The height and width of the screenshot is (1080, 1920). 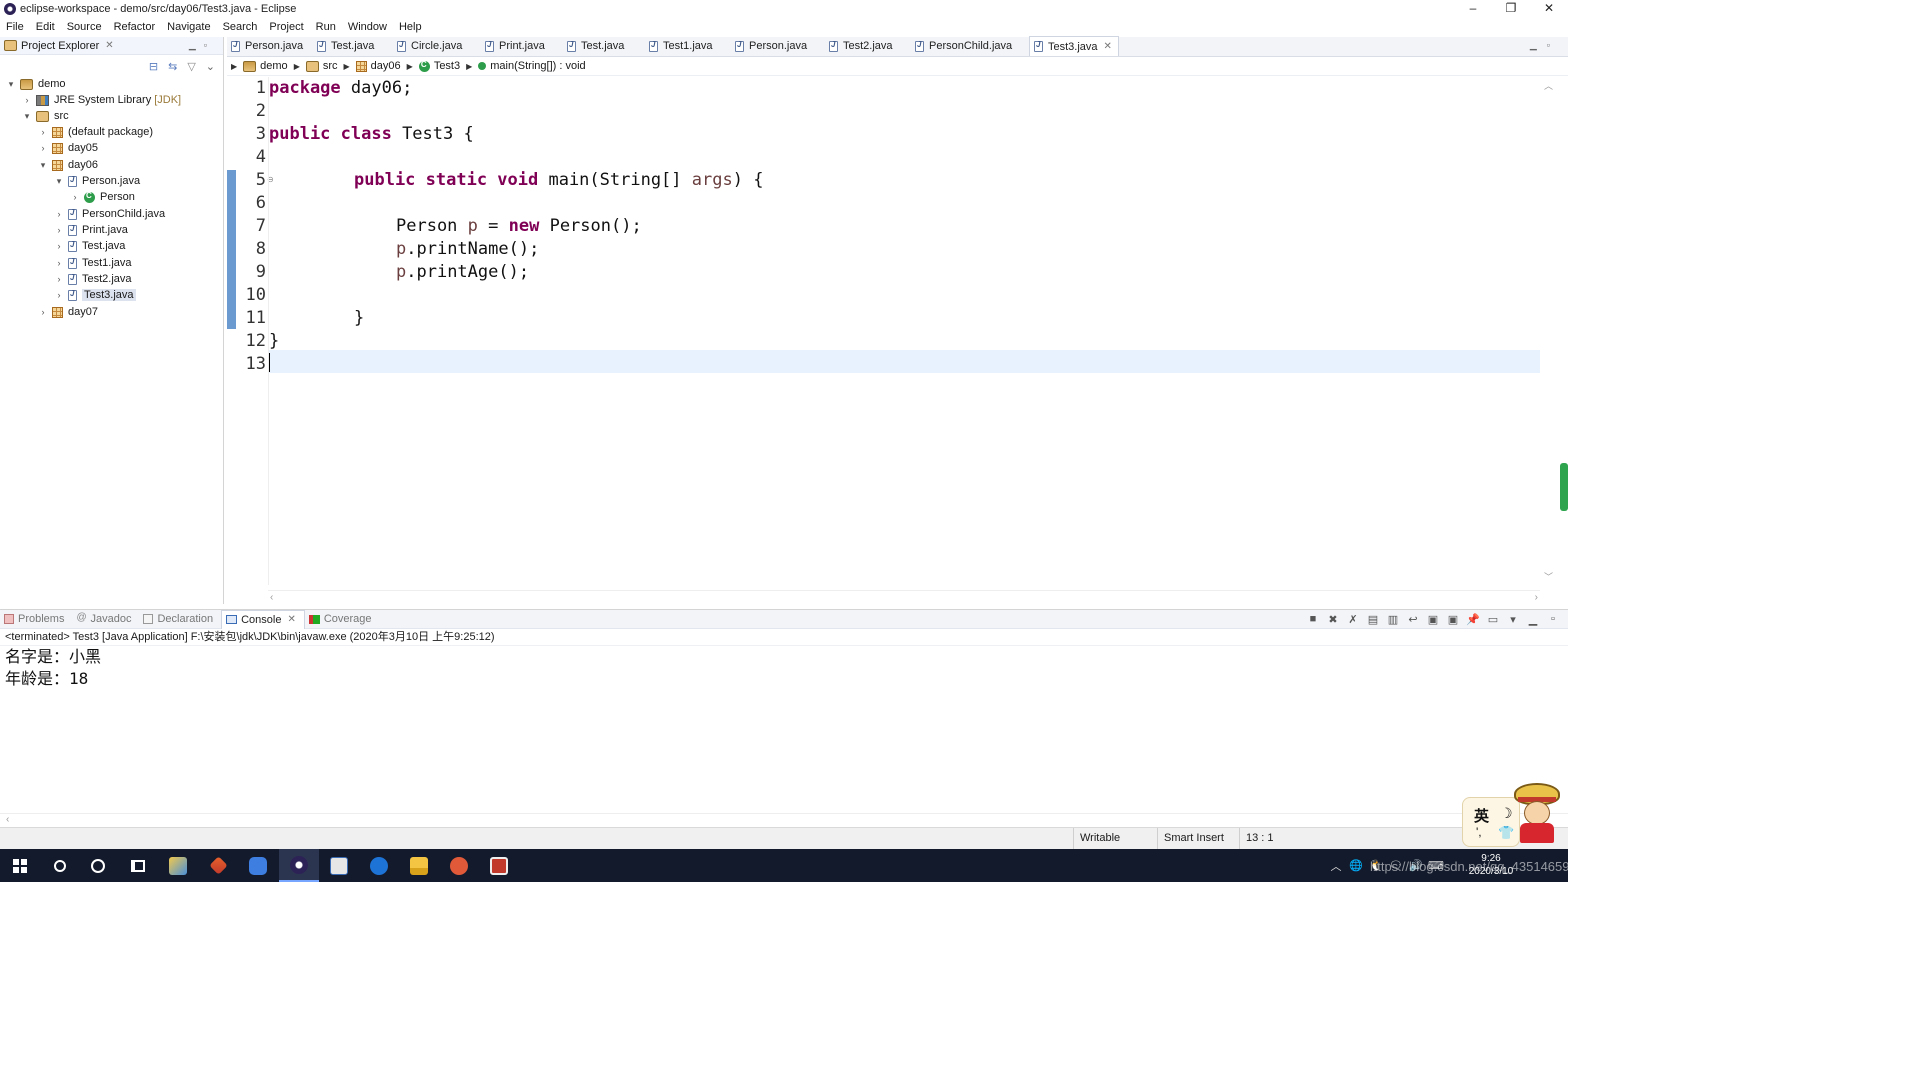 What do you see at coordinates (1353, 619) in the screenshot?
I see `remove-all-terminated-icon: ✗` at bounding box center [1353, 619].